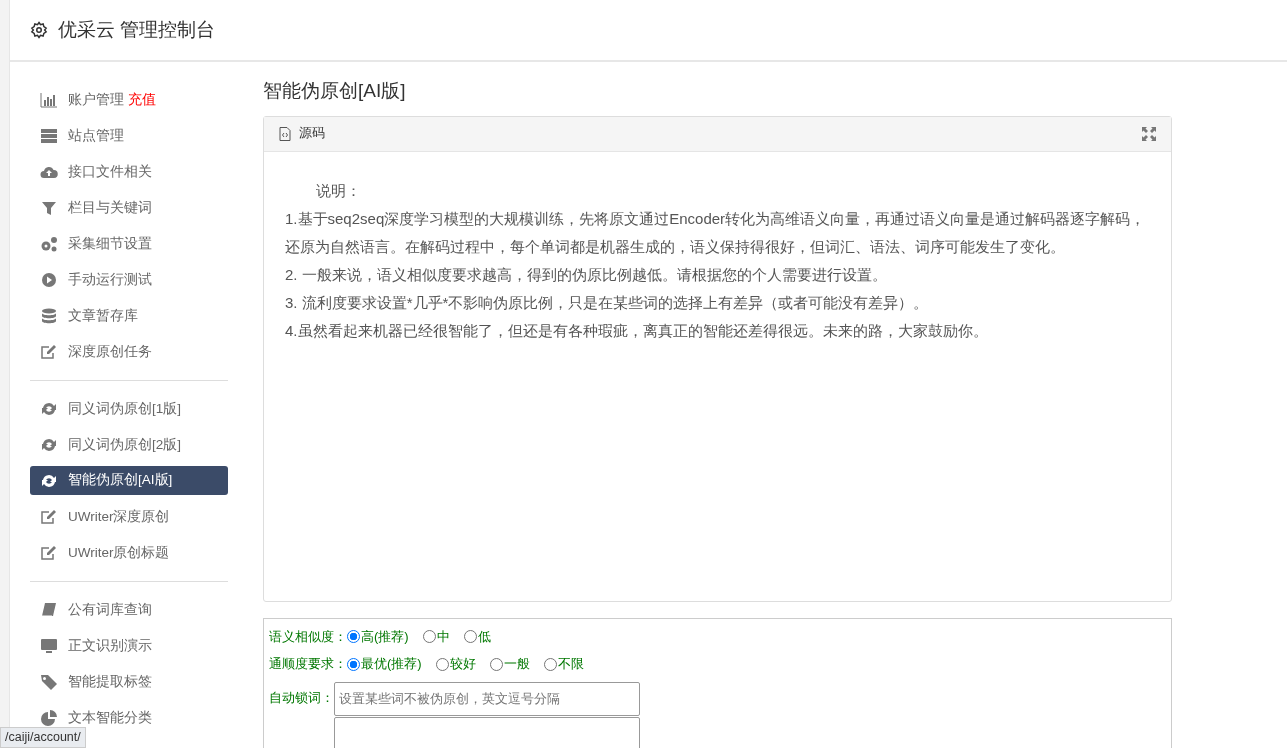 Image resolution: width=1287 pixels, height=748 pixels. Describe the element at coordinates (129, 244) in the screenshot. I see `sidebar-item: 采集细节设置` at that location.